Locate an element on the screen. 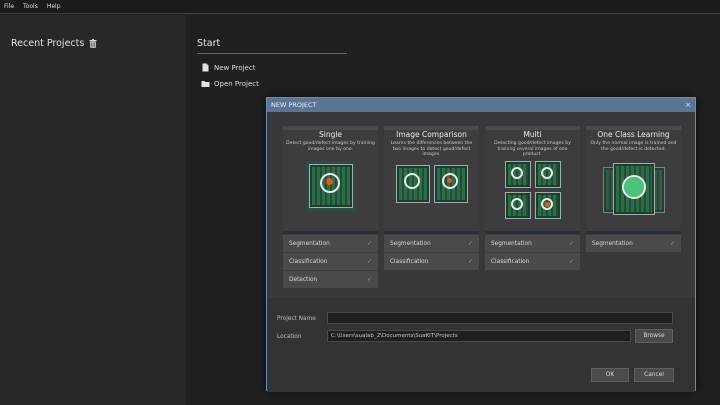 Image resolution: width=720 pixels, height=405 pixels. location-label: Location is located at coordinates (289, 337).